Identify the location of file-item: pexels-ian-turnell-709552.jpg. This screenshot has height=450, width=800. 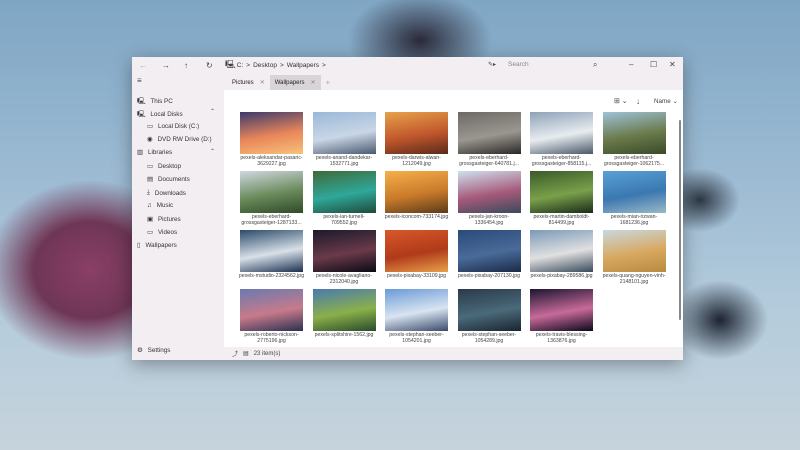
(344, 199).